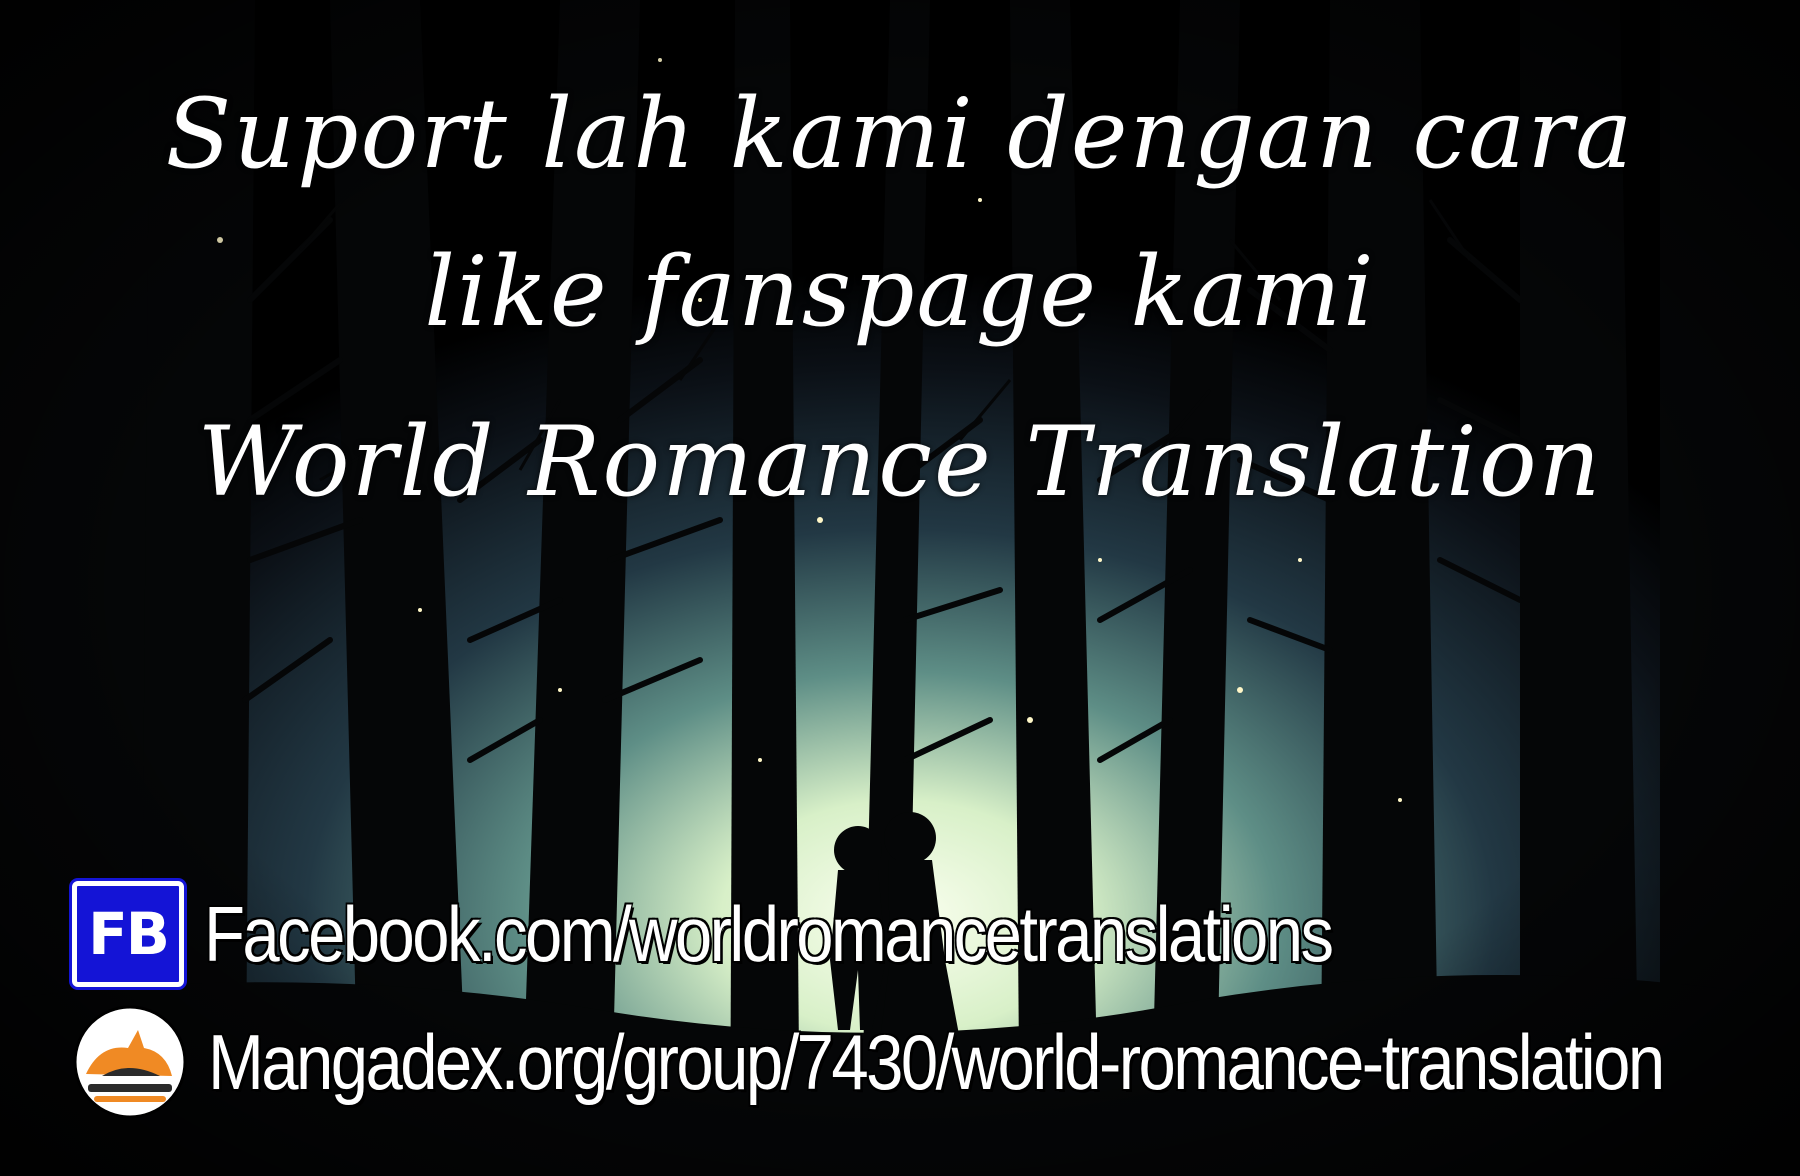  What do you see at coordinates (900, 134) in the screenshot?
I see `headline-line-1: Suport lah kami dengan cara` at bounding box center [900, 134].